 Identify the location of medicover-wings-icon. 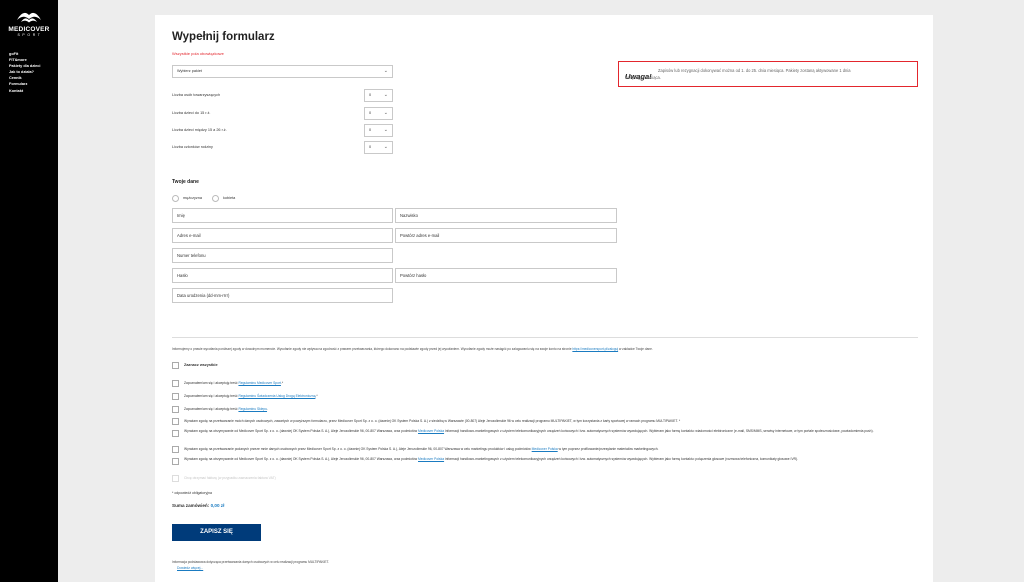
(29, 17).